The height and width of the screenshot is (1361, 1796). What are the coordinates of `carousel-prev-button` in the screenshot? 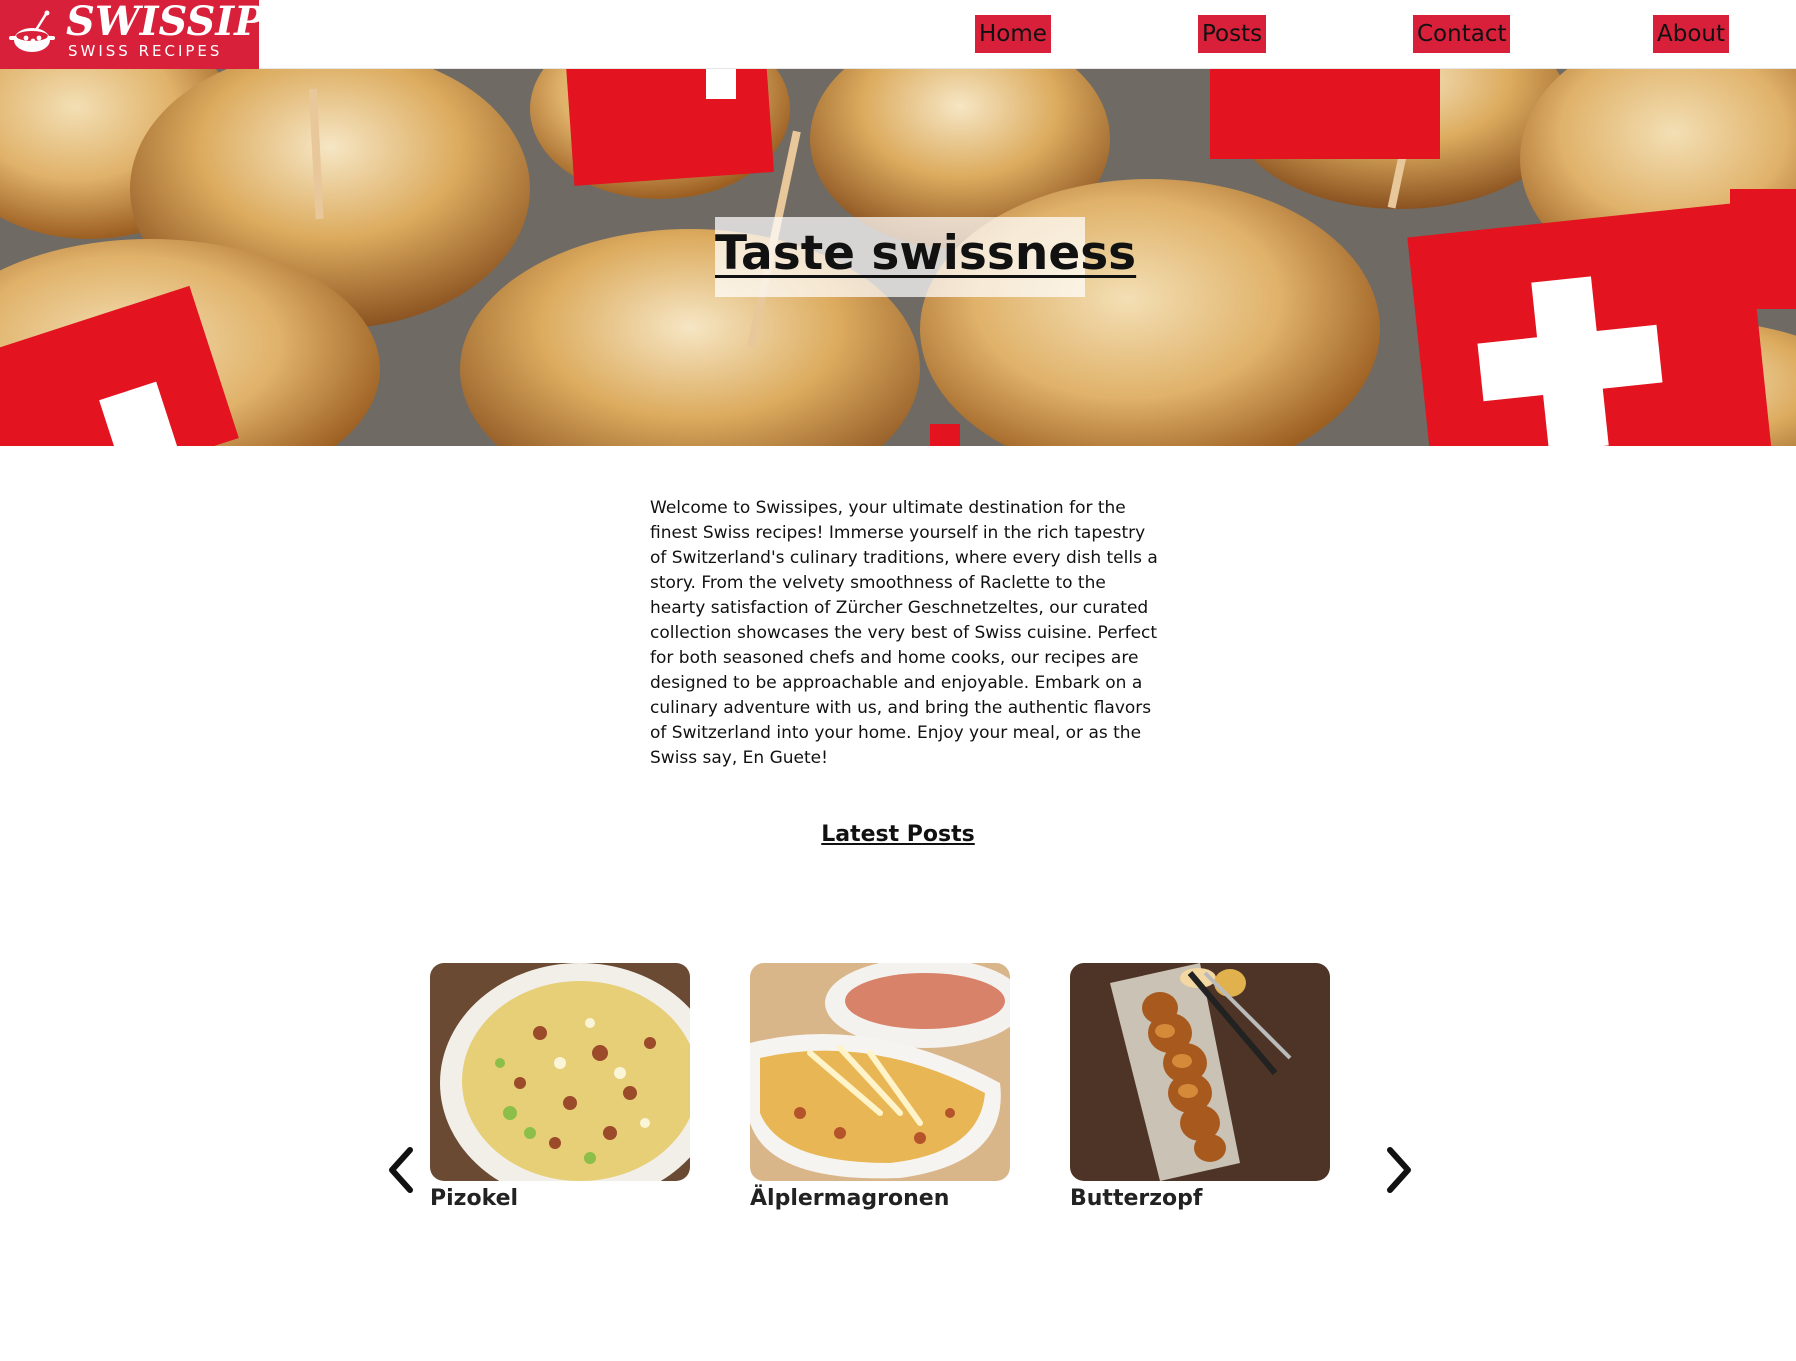 It's located at (400, 1170).